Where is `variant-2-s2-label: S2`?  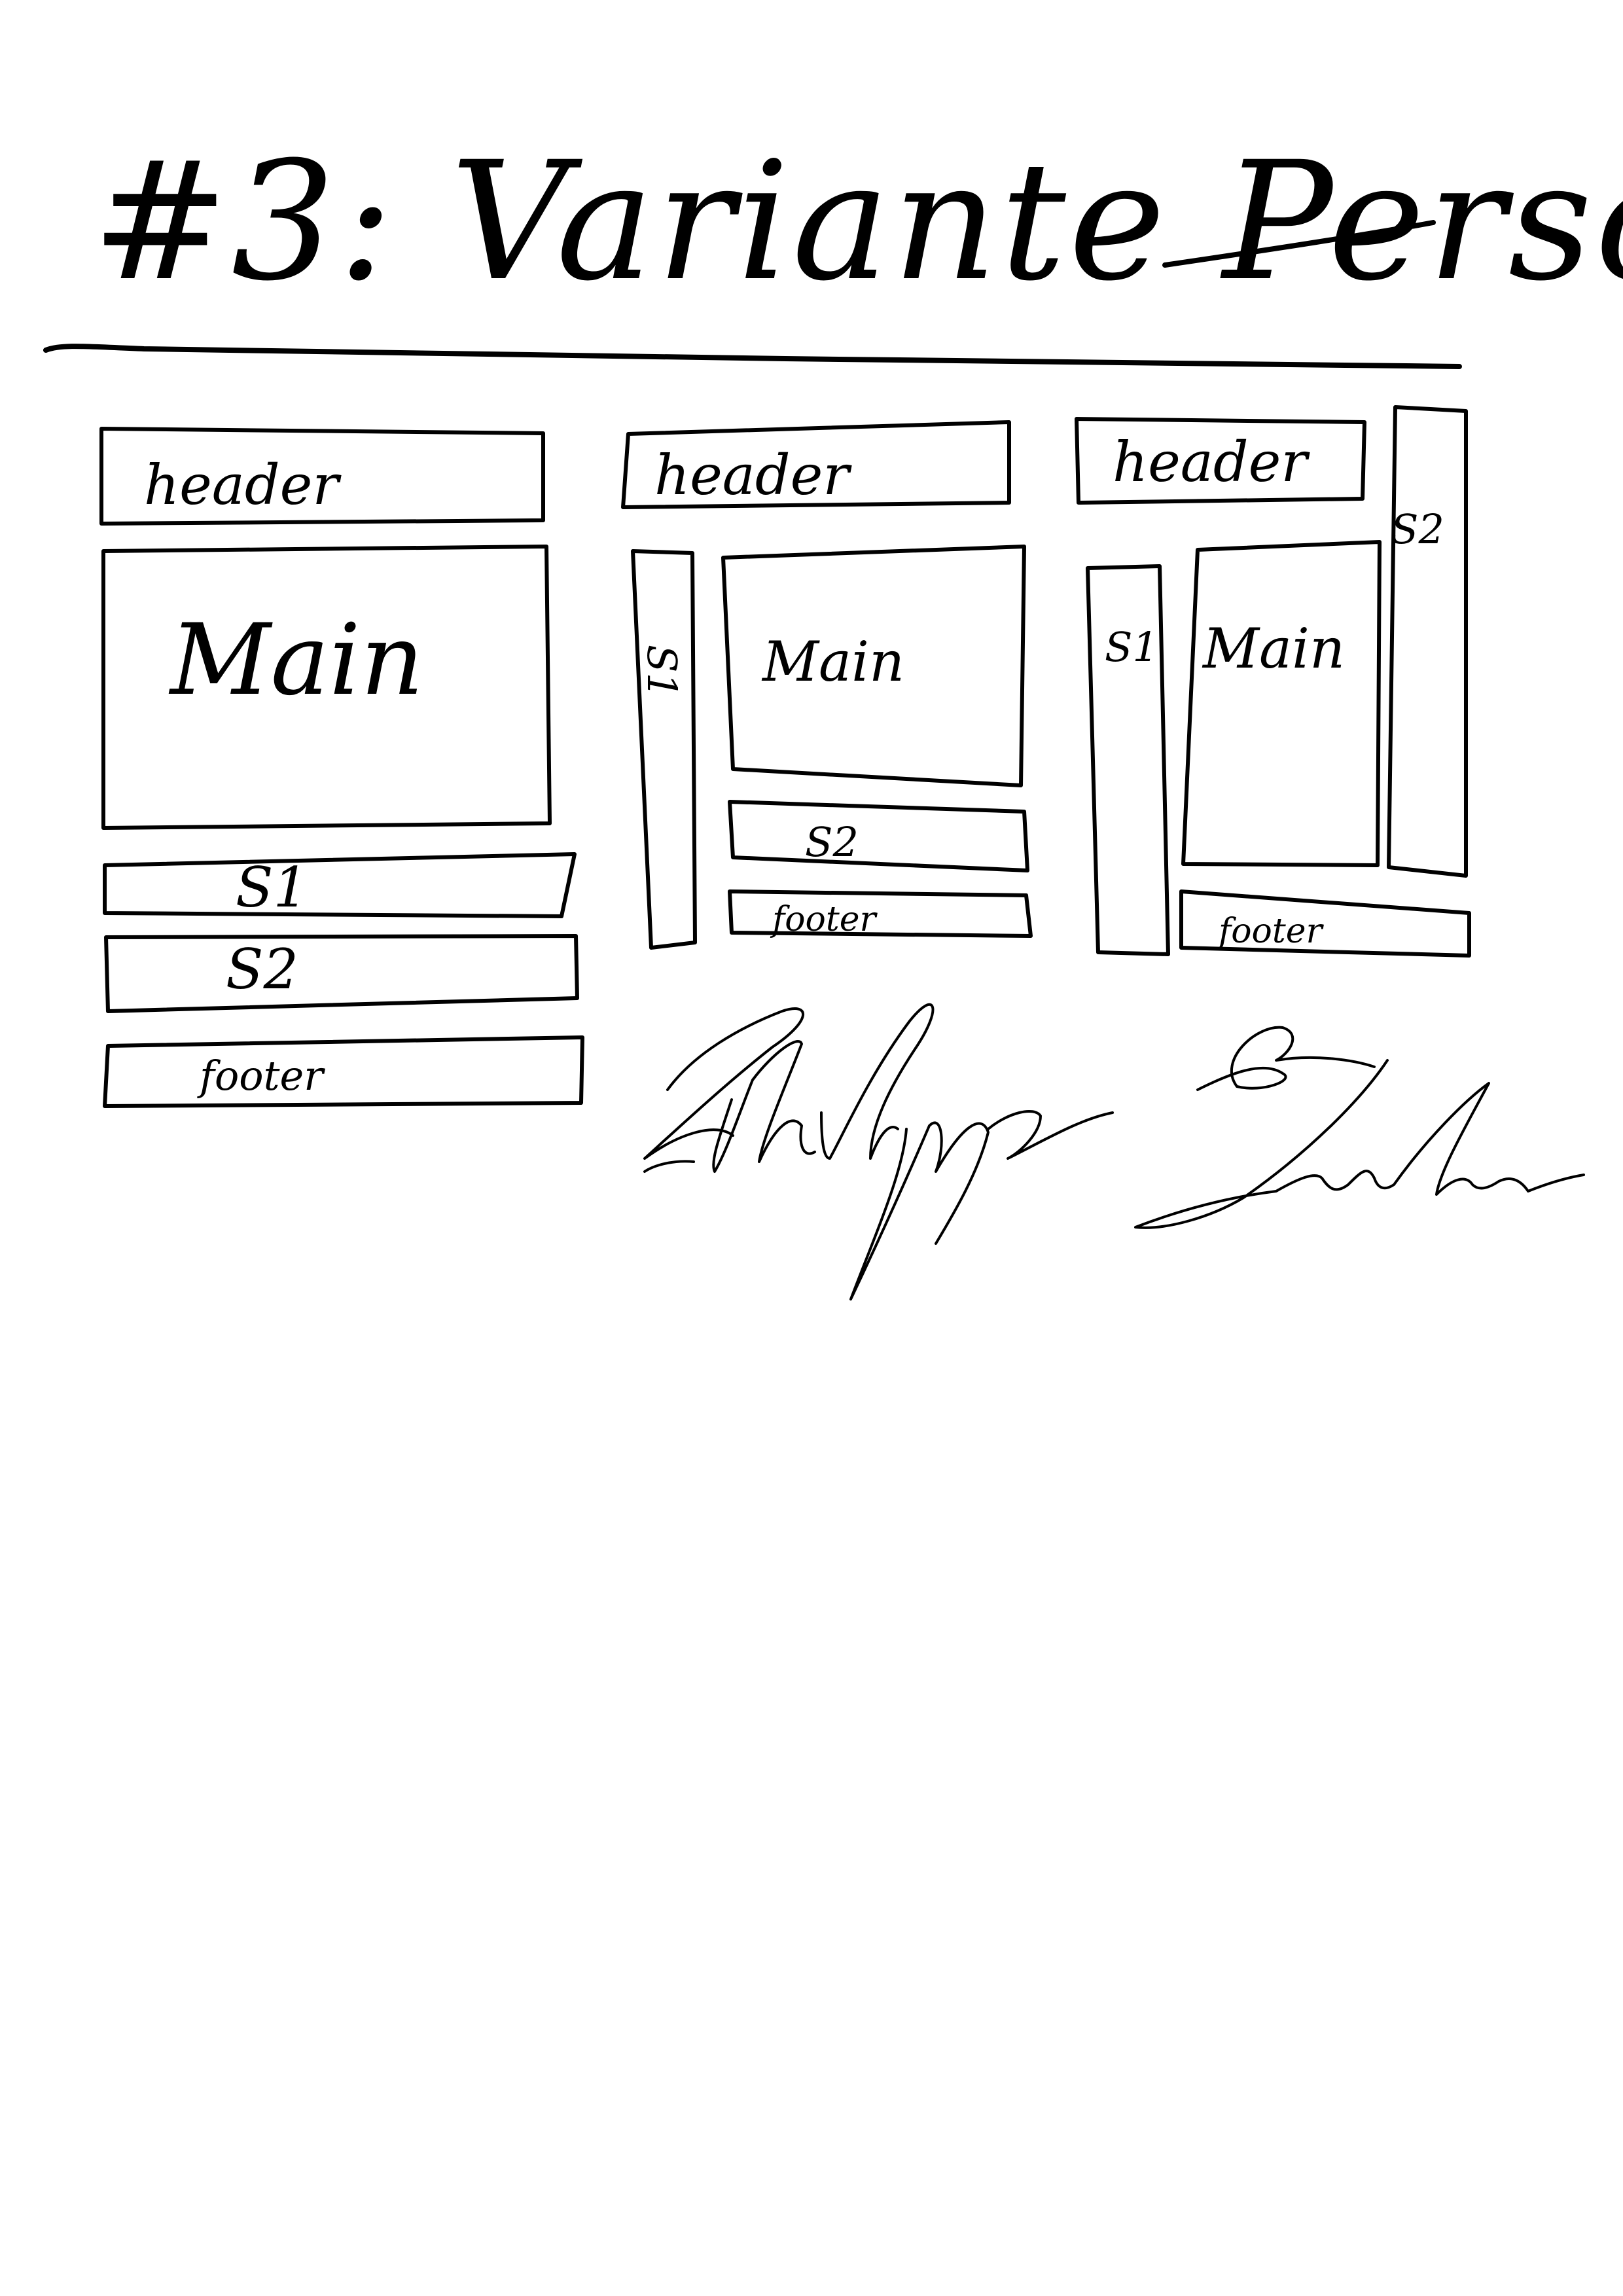
variant-2-s2-label: S2 is located at coordinates (832, 842).